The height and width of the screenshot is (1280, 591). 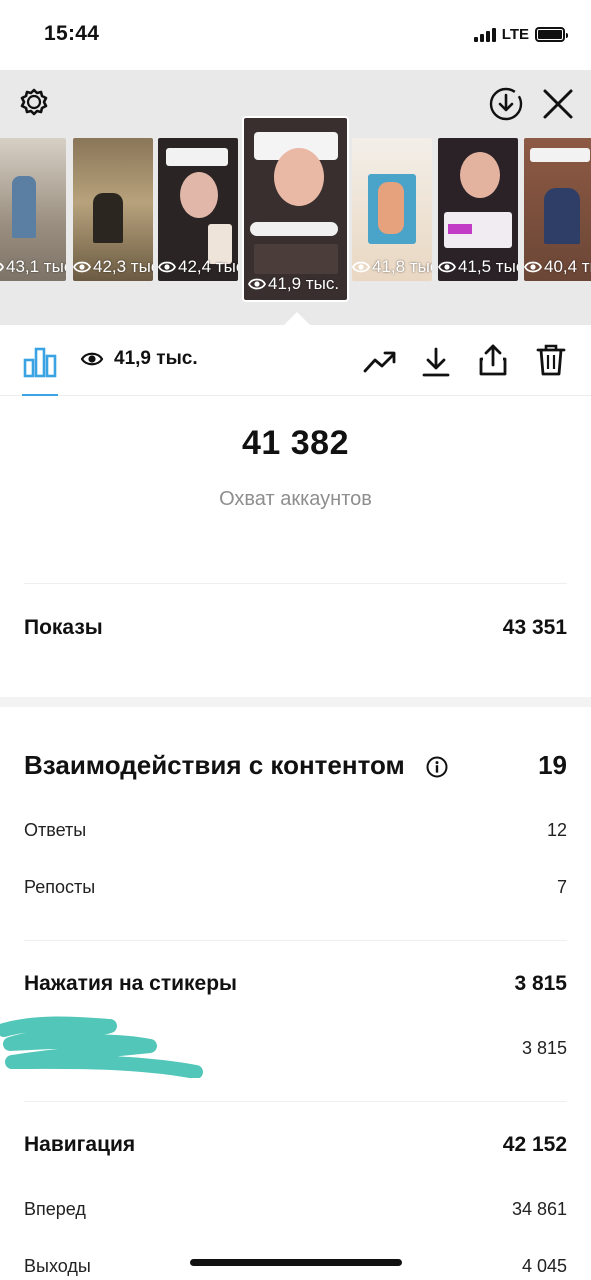 What do you see at coordinates (198, 267) in the screenshot?
I see `story-views: 42,4 тыс.` at bounding box center [198, 267].